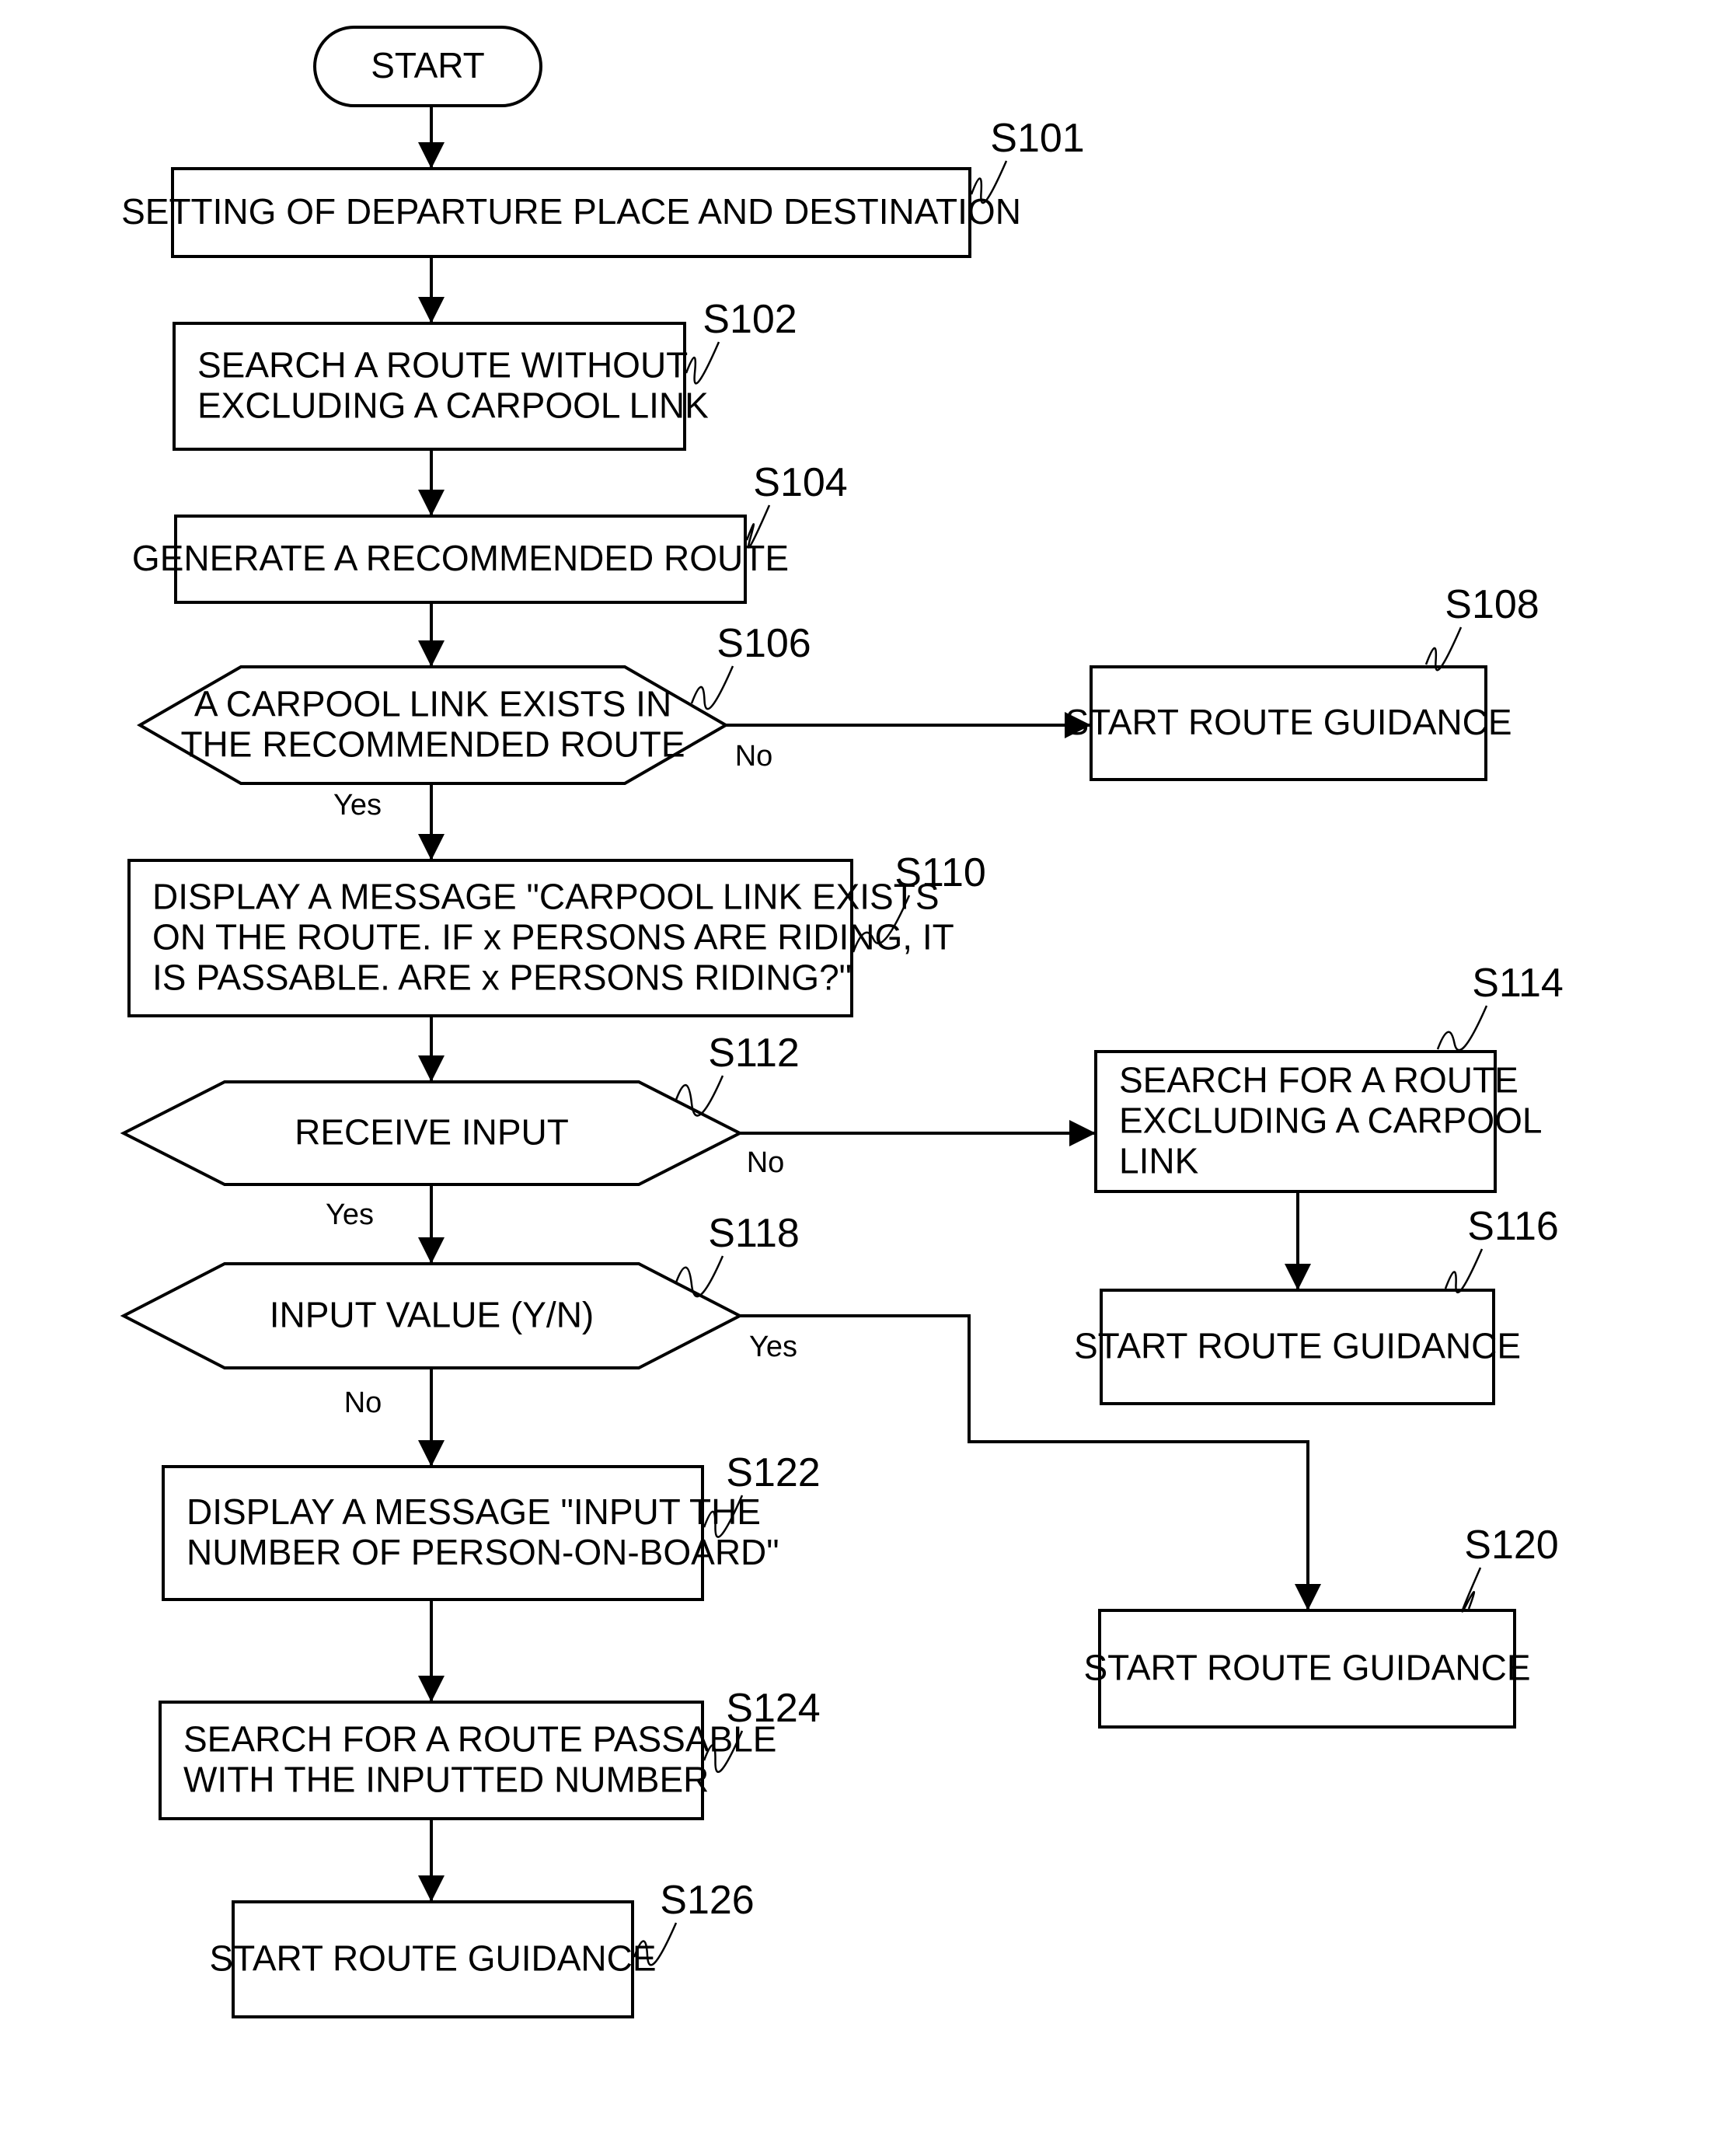 The height and width of the screenshot is (2156, 1712). I want to click on step-label: S126, so click(707, 1900).